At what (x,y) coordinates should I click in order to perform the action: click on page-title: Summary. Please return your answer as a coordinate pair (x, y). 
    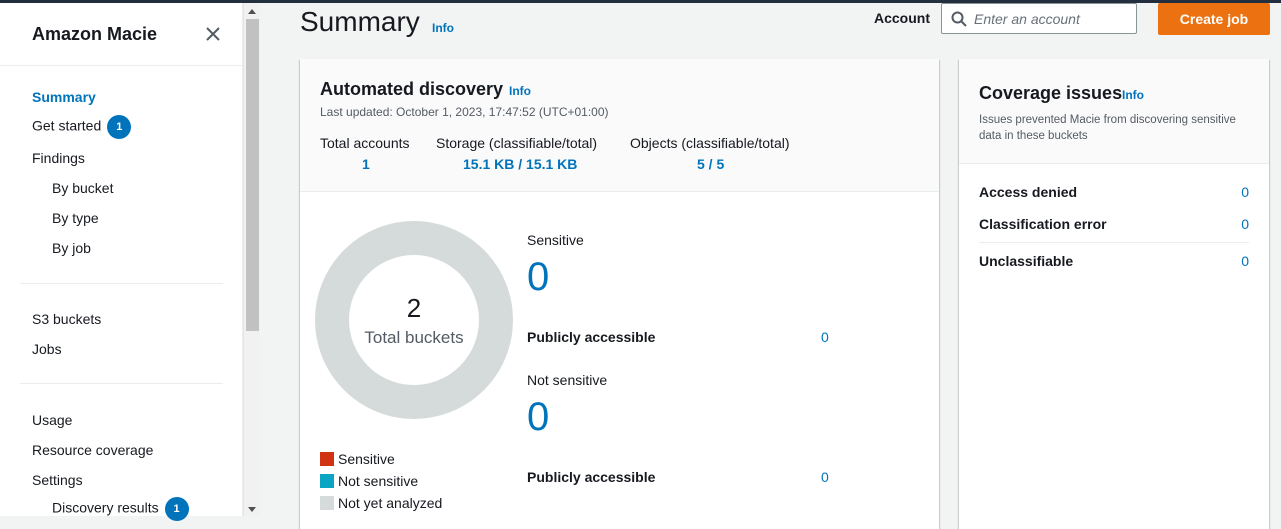
    Looking at the image, I should click on (360, 21).